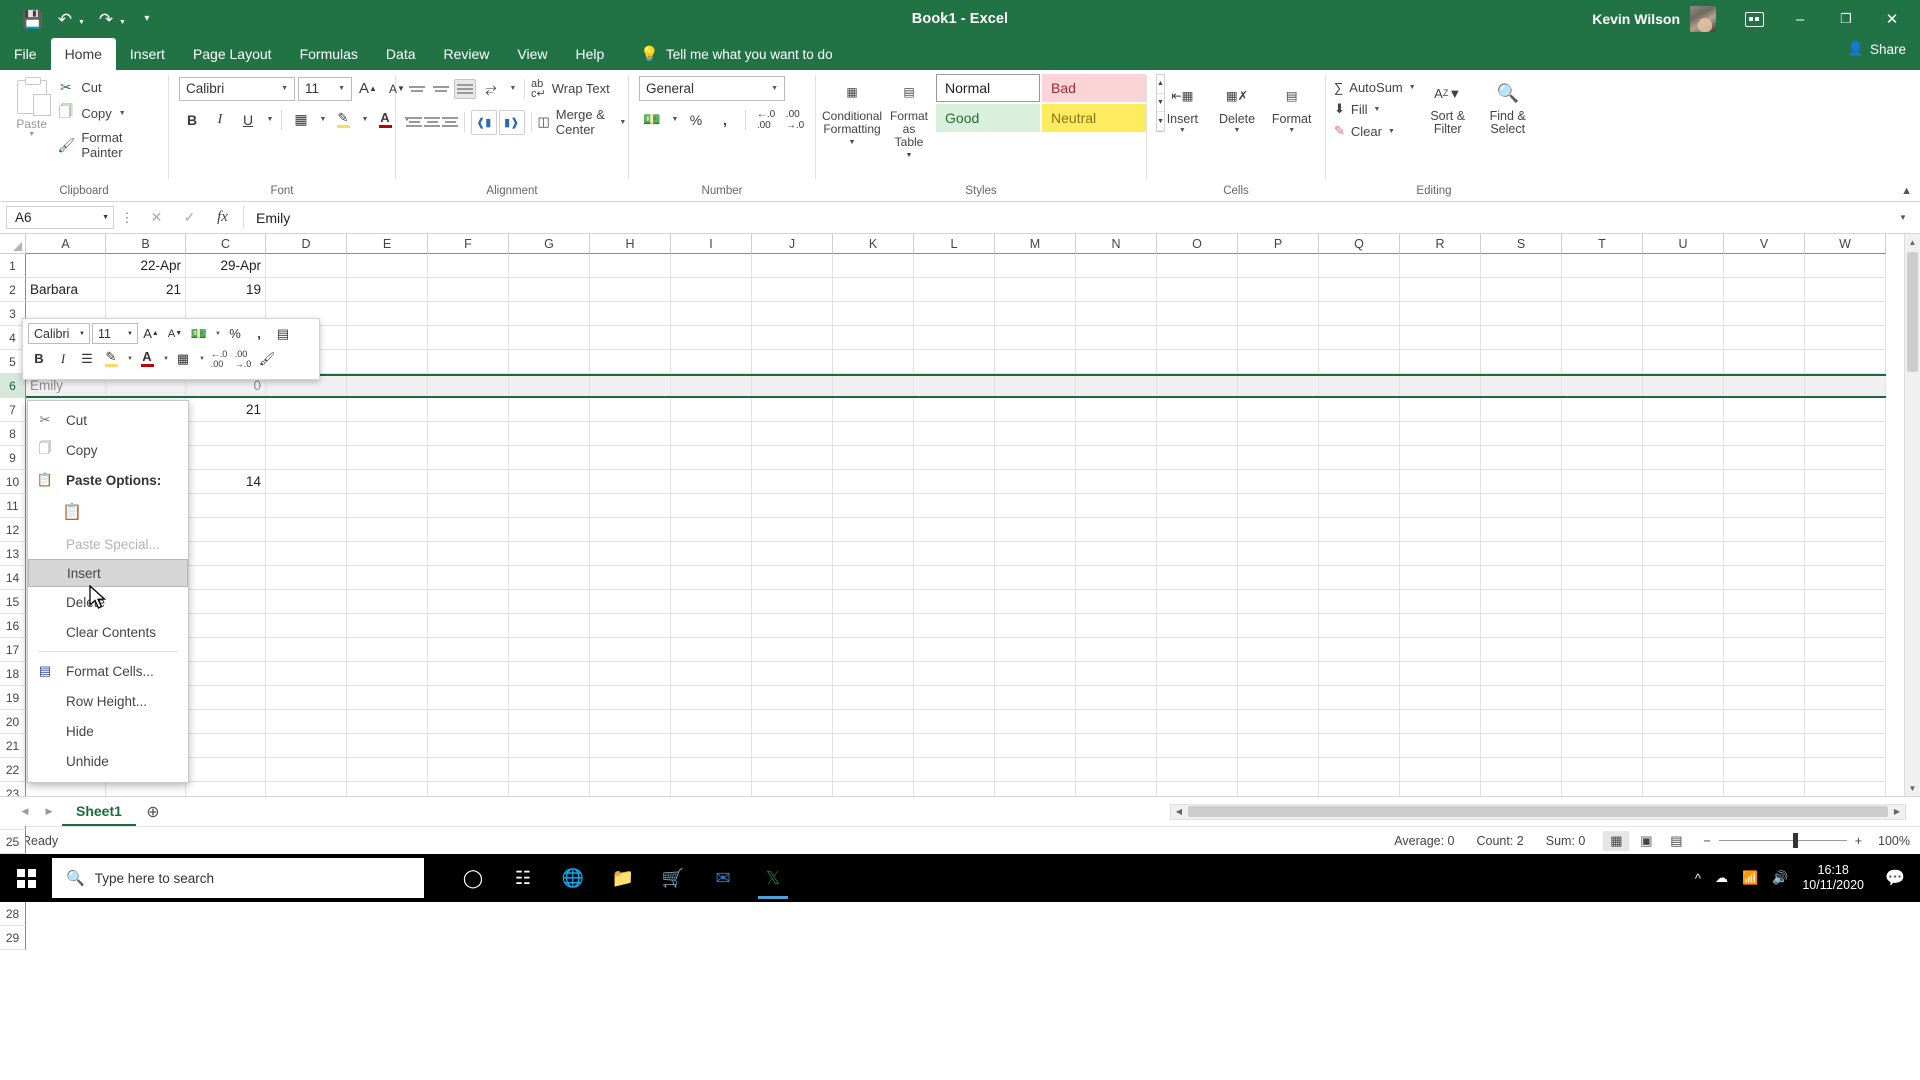 The height and width of the screenshot is (1080, 1920). I want to click on cell-C14, so click(226, 578).